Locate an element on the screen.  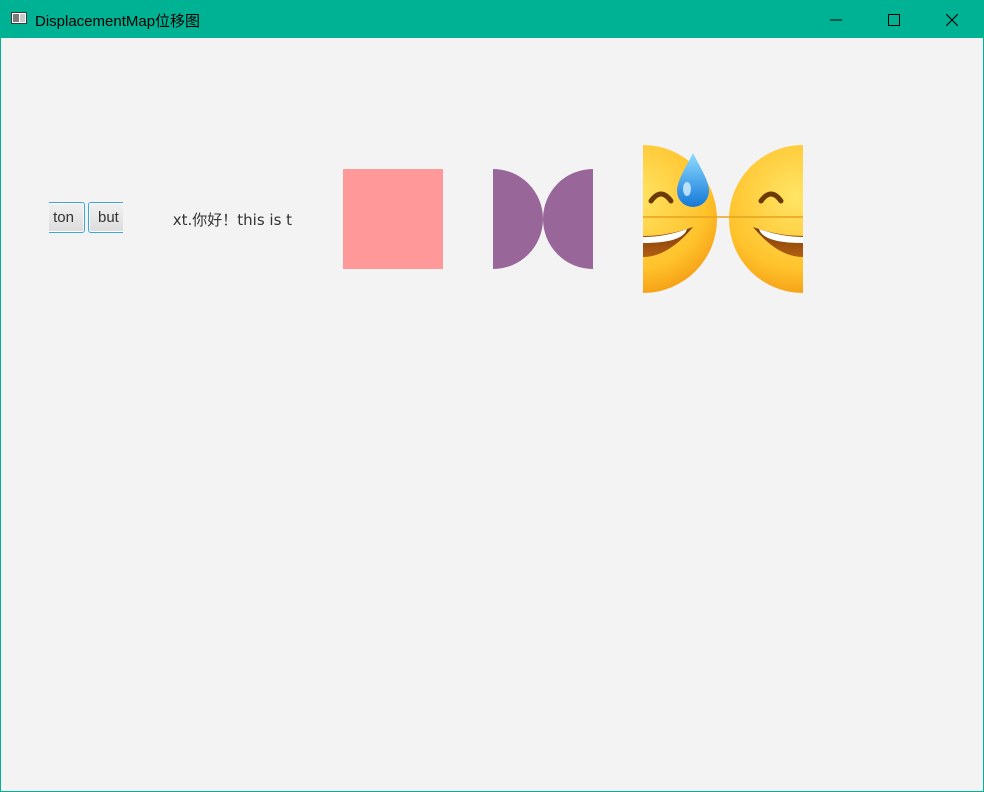
displaced-circle-bowtie is located at coordinates (543, 219).